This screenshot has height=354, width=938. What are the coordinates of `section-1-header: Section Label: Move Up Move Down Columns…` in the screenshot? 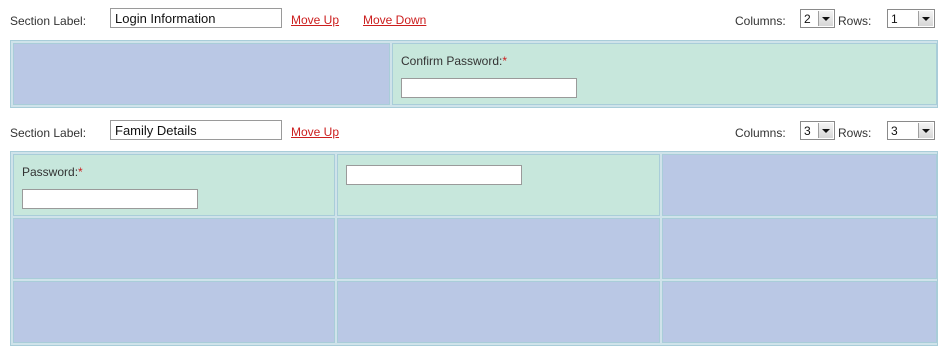 It's located at (469, 20).